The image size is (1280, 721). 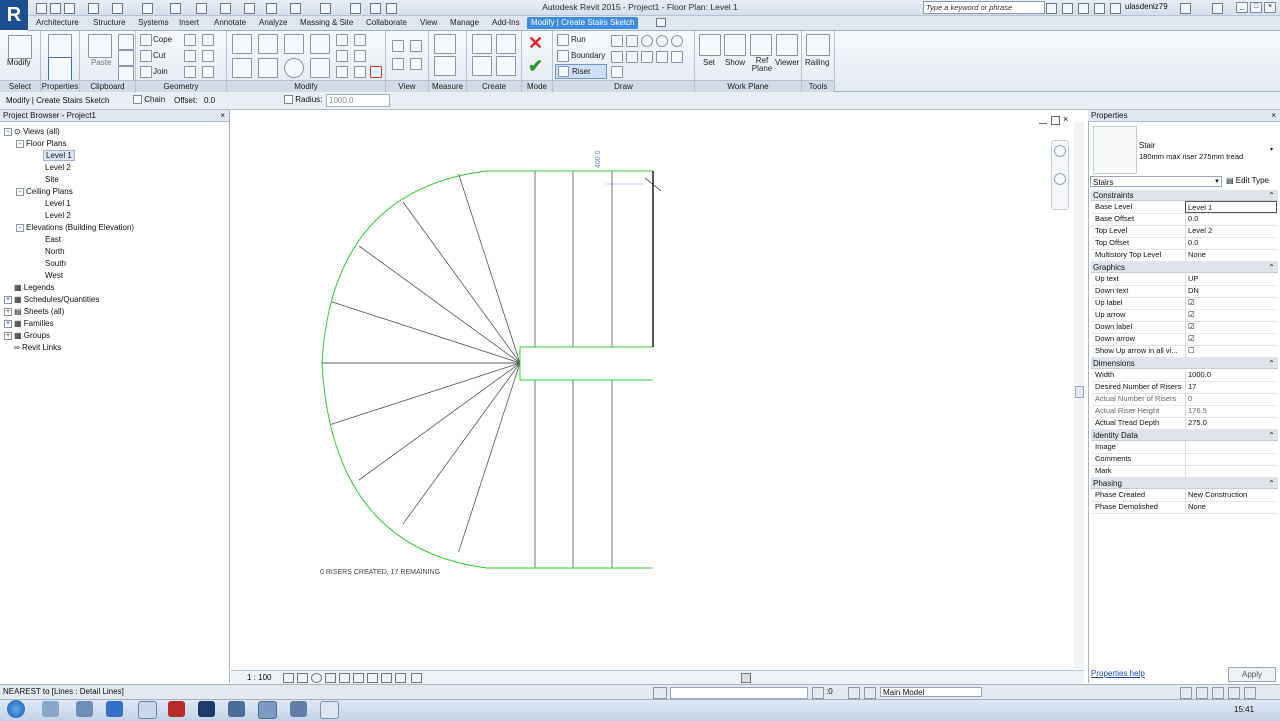 What do you see at coordinates (1060, 179) in the screenshot?
I see `zoom-icon` at bounding box center [1060, 179].